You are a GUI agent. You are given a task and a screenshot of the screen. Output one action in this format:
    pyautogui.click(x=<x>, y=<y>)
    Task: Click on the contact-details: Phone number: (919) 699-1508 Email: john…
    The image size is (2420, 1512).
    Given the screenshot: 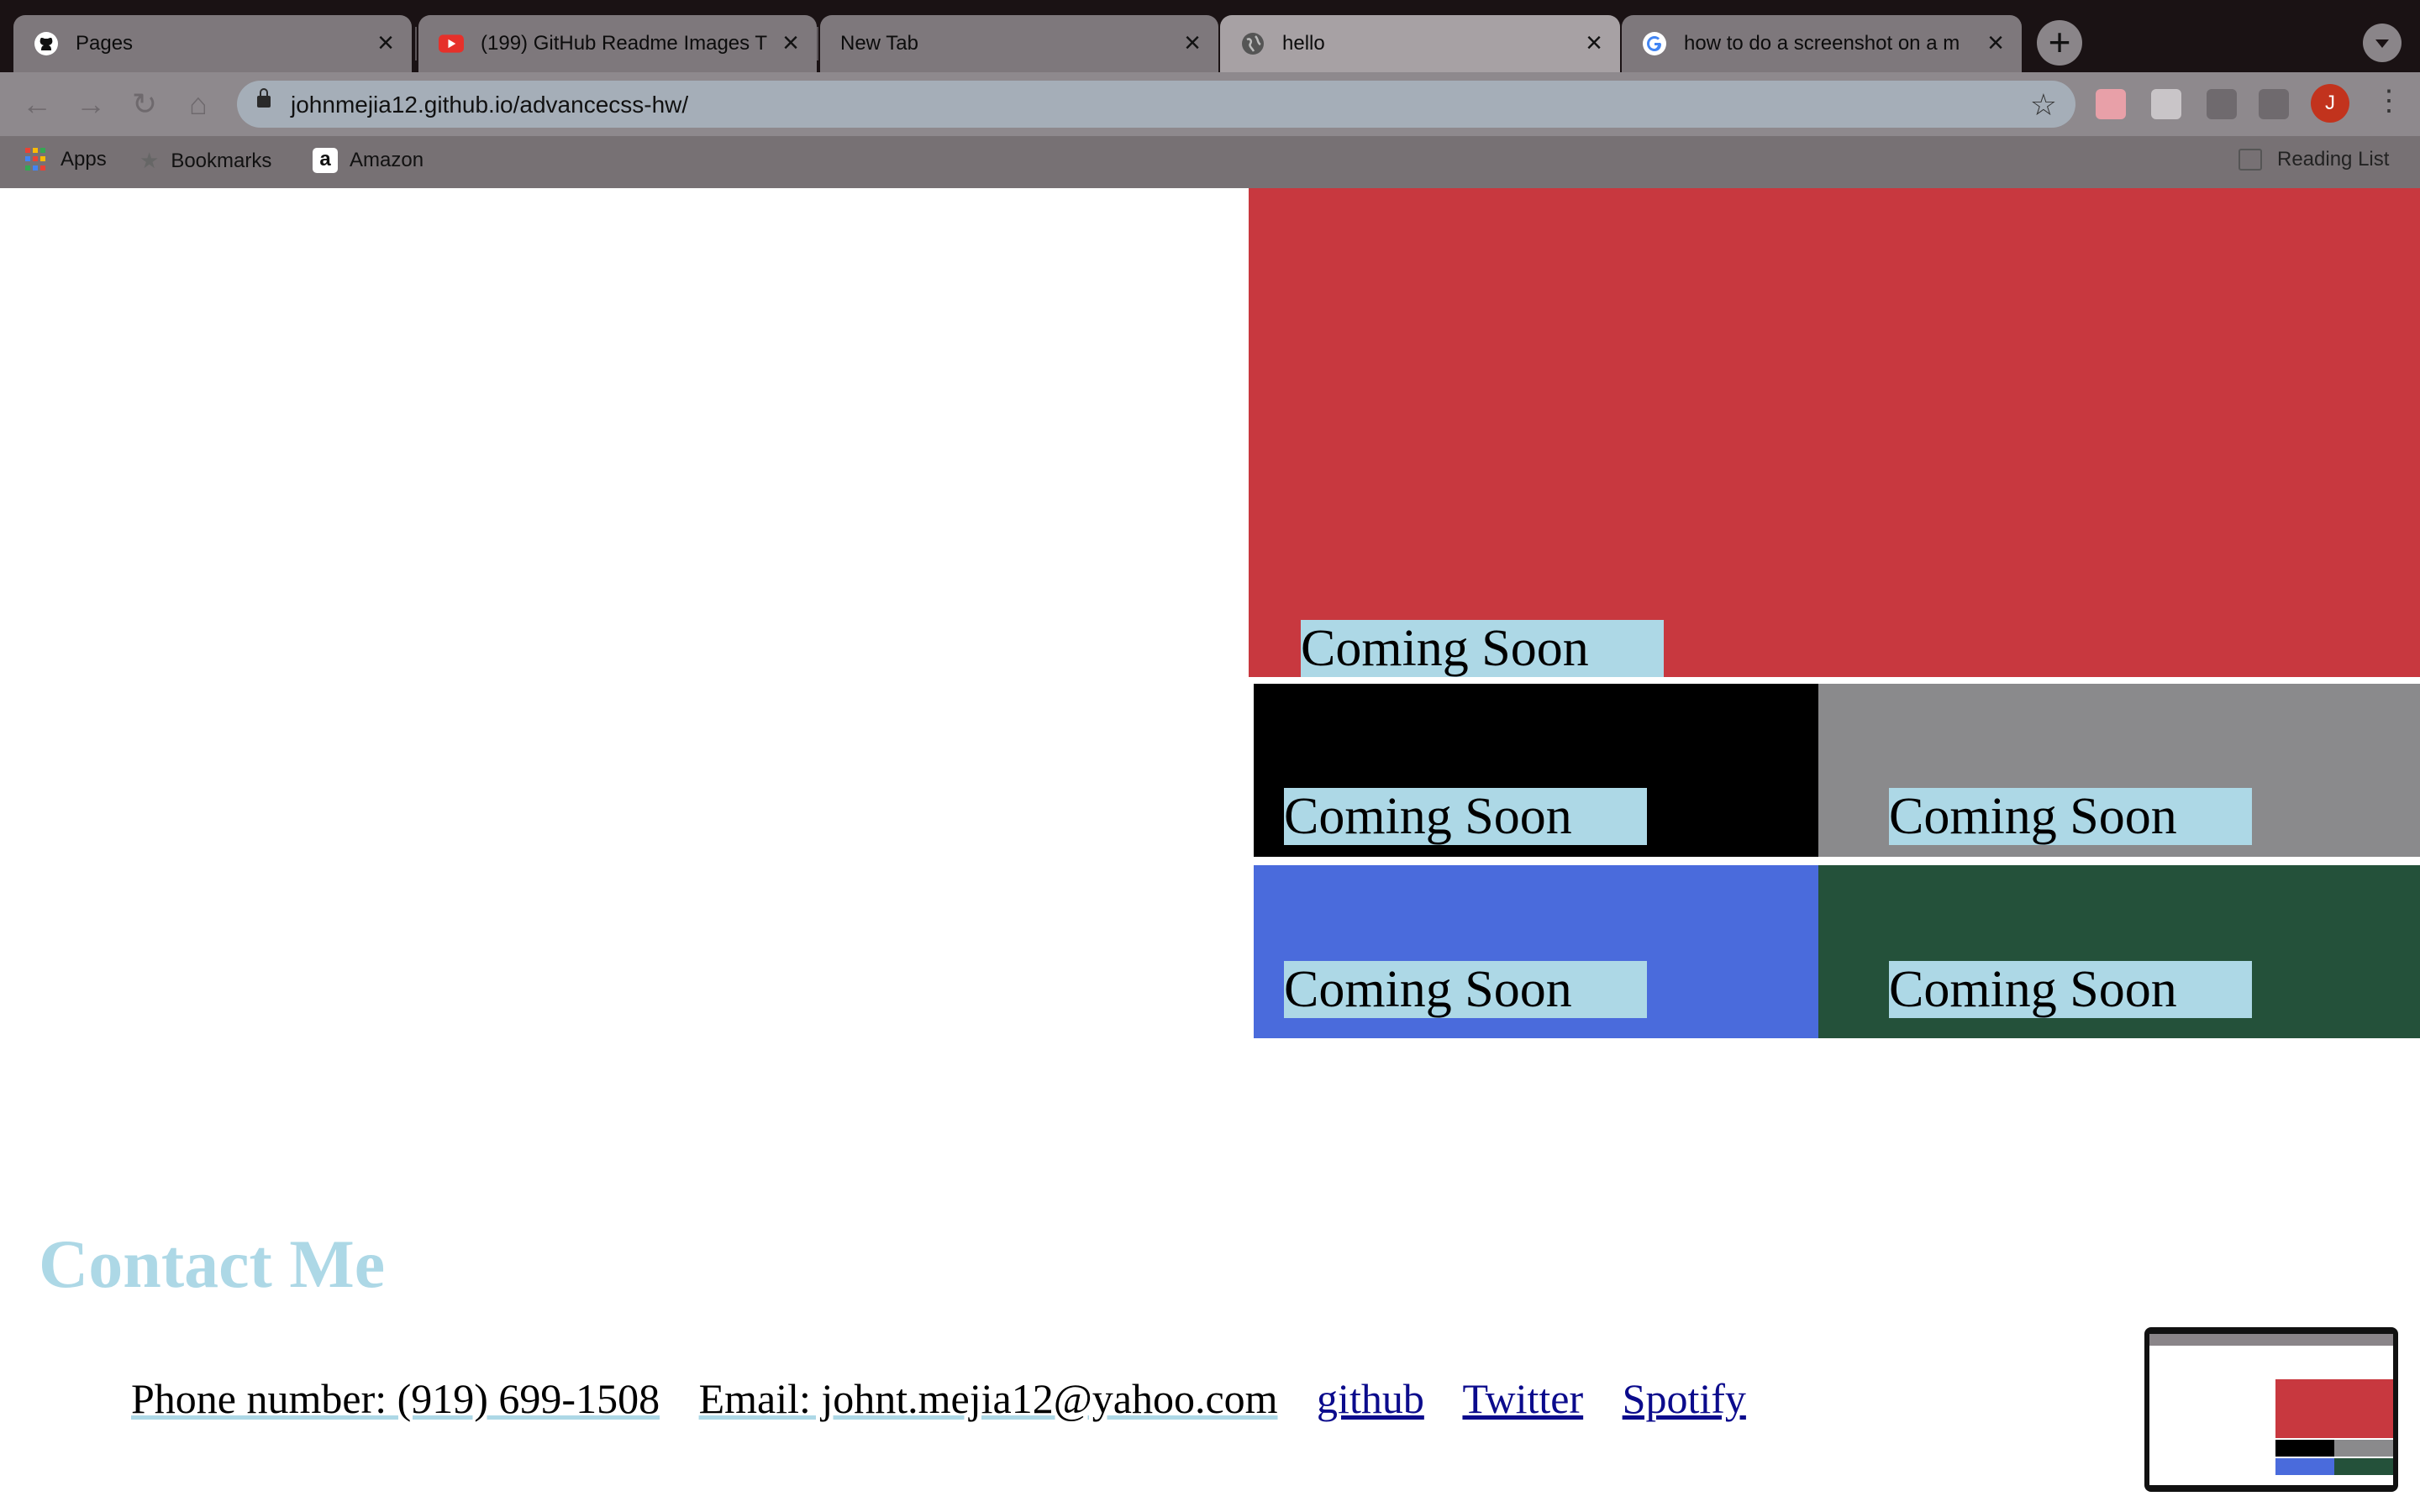 What is the action you would take?
    pyautogui.click(x=953, y=1398)
    